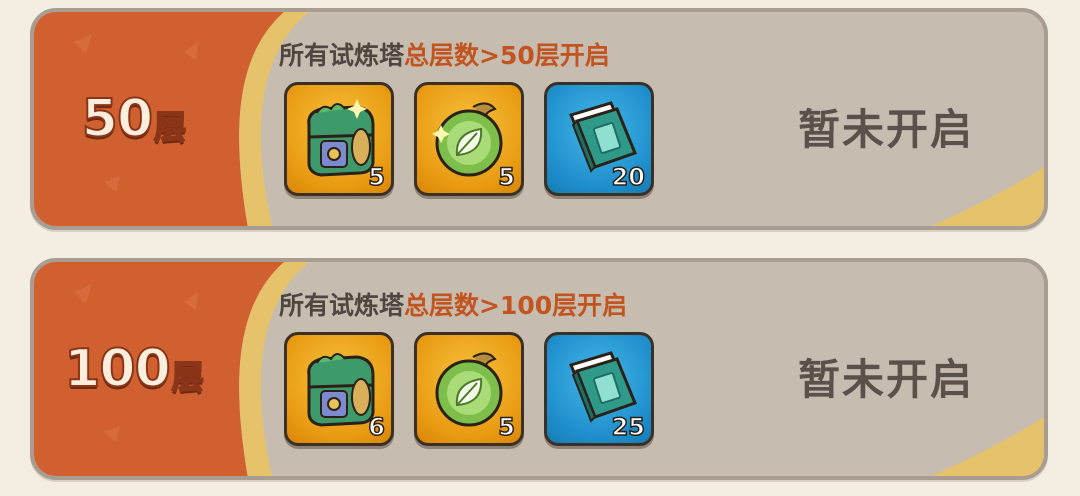 Image resolution: width=1080 pixels, height=496 pixels. What do you see at coordinates (628, 177) in the screenshot?
I see `item-quantity: 20` at bounding box center [628, 177].